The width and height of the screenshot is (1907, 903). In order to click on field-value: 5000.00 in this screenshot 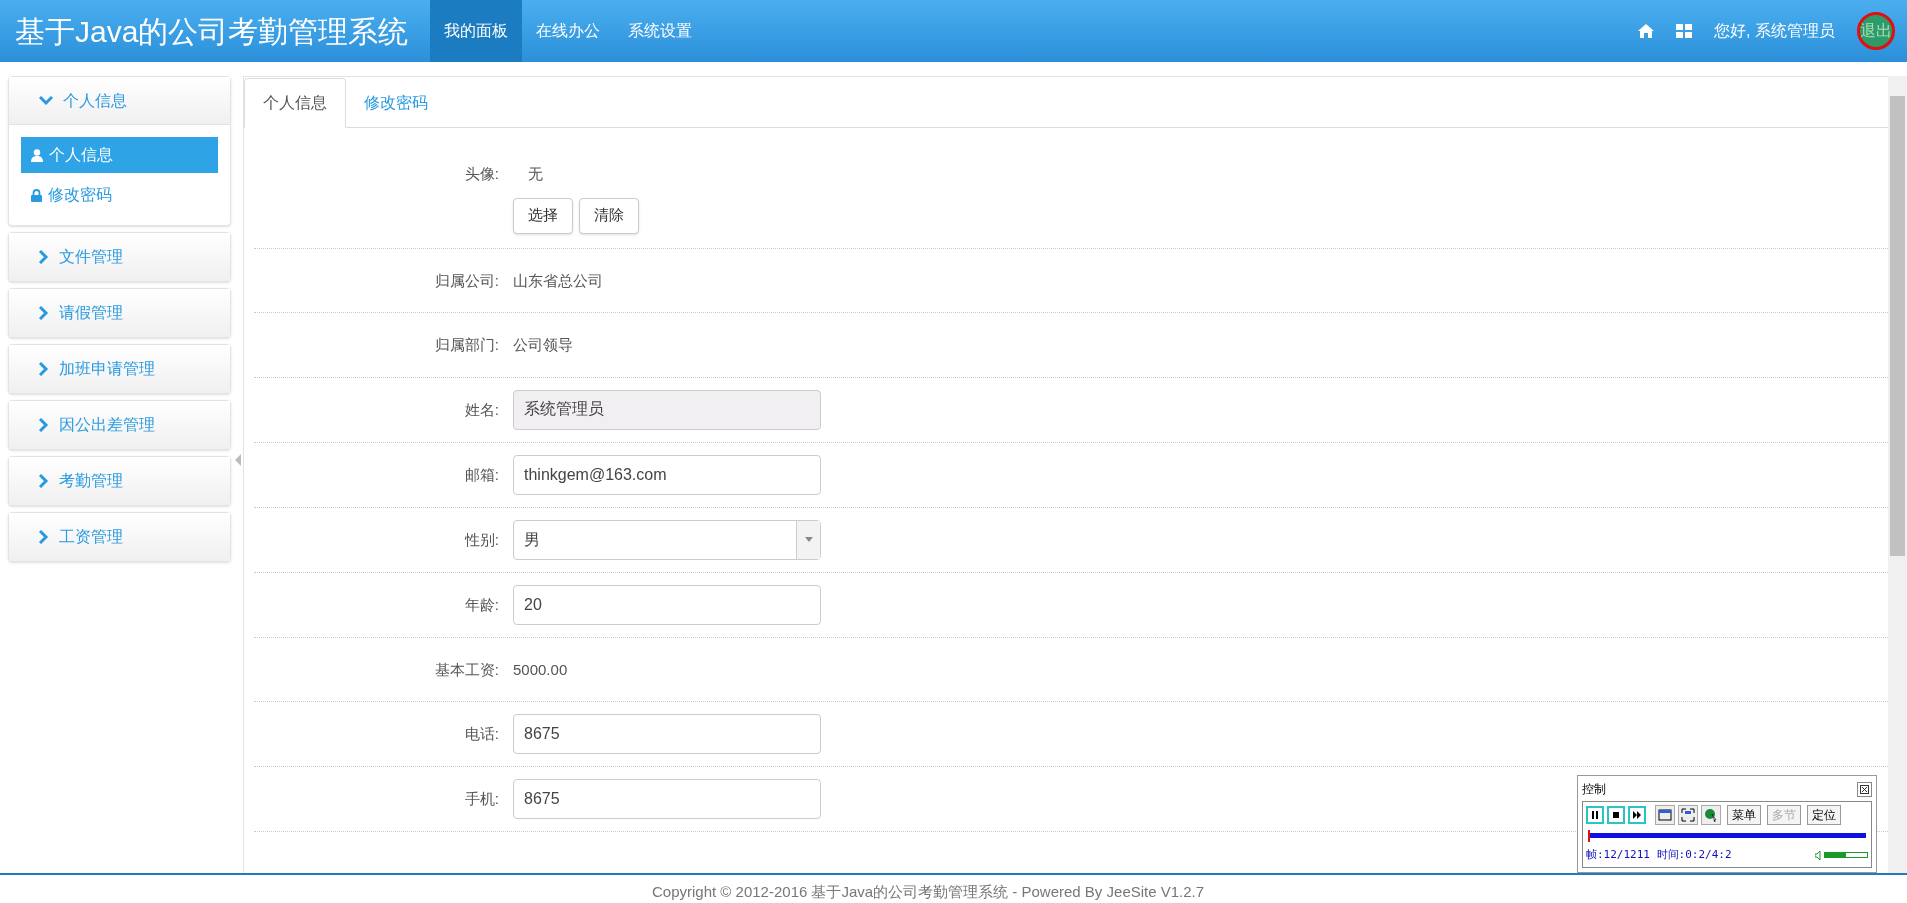, I will do `click(540, 669)`.